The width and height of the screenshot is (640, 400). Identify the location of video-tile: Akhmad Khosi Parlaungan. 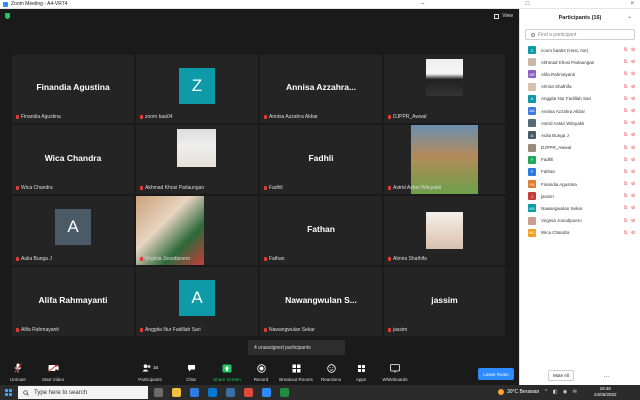
(197, 159).